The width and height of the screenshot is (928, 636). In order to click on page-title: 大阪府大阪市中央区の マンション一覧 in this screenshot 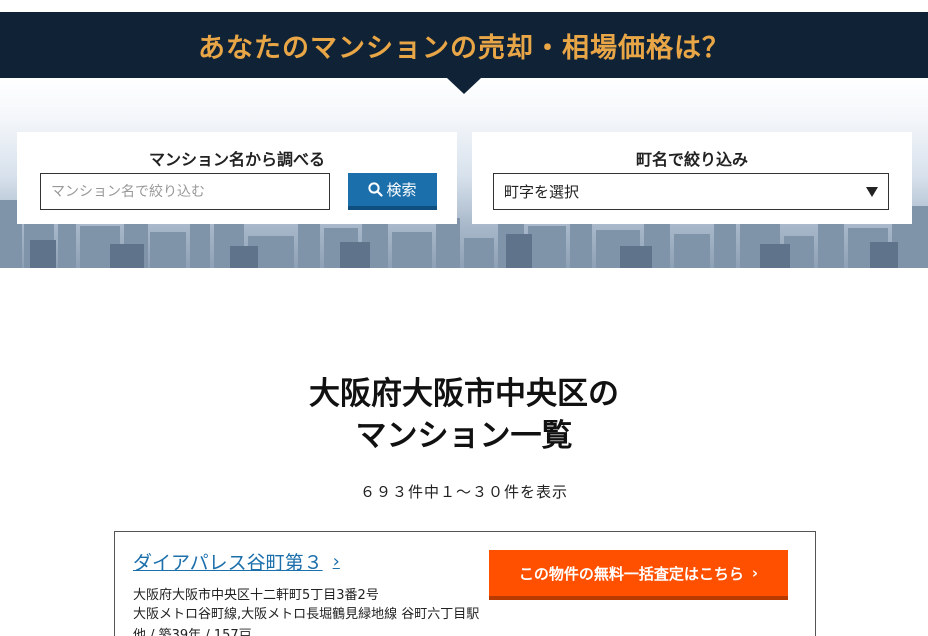, I will do `click(464, 415)`.